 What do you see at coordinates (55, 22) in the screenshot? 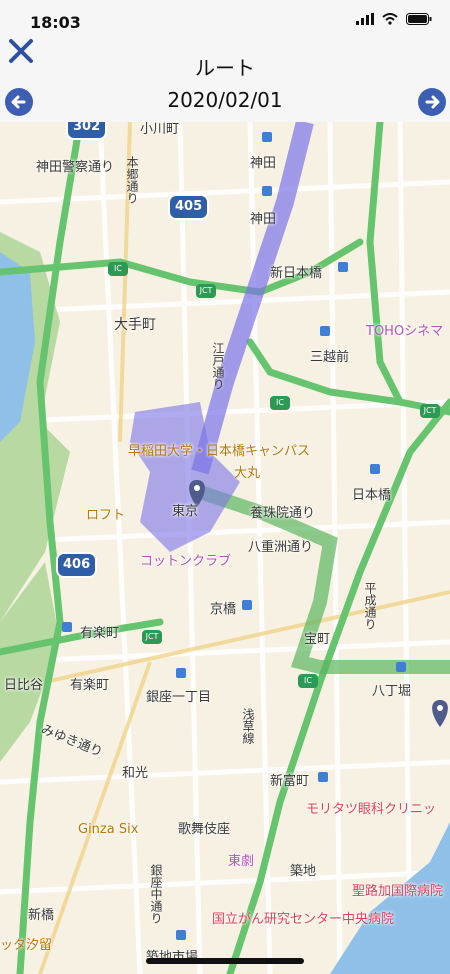
I see `status-time: 18:03` at bounding box center [55, 22].